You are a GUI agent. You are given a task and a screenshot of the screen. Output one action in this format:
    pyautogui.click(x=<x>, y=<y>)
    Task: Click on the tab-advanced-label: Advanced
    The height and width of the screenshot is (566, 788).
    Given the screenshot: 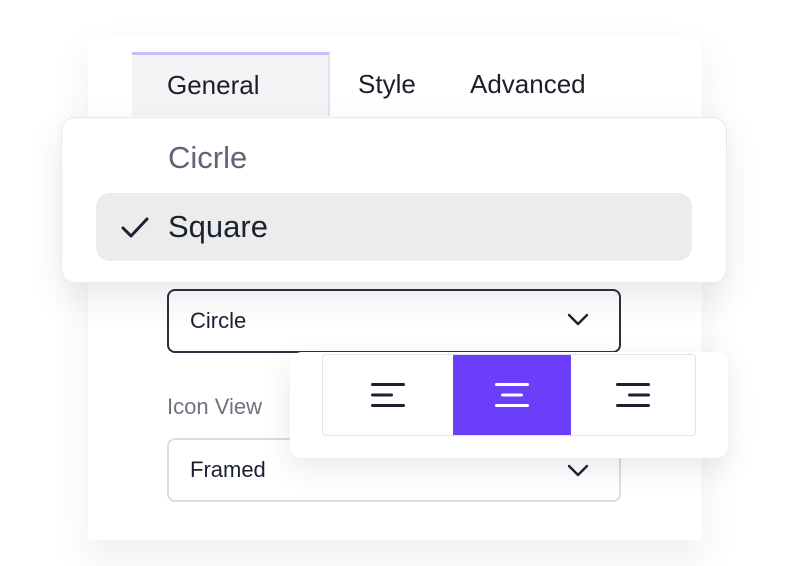 What is the action you would take?
    pyautogui.click(x=528, y=83)
    